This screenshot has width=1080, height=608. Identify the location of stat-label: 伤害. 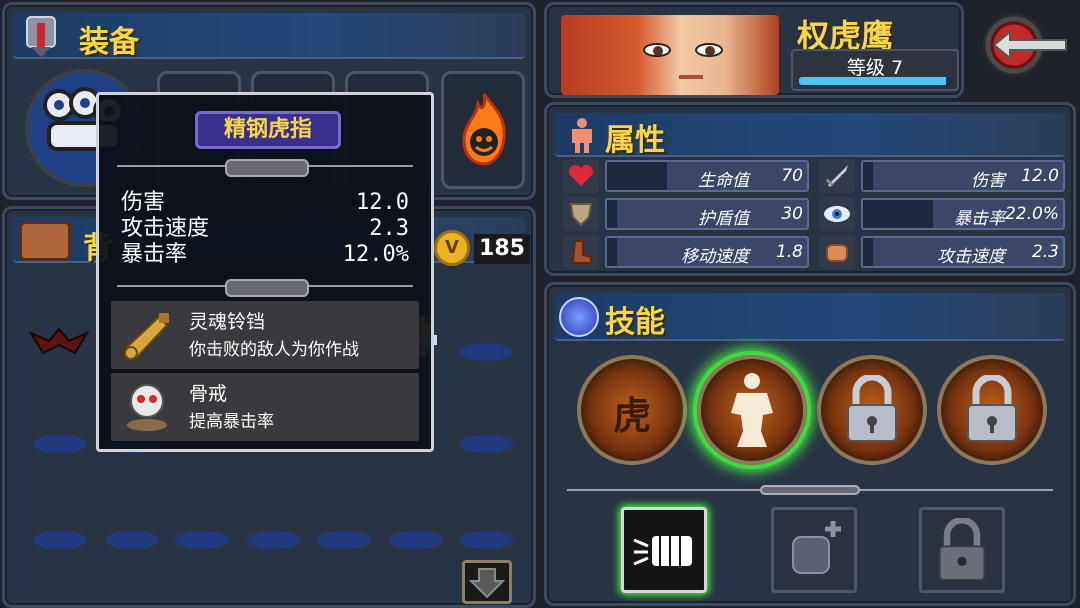
(988, 181).